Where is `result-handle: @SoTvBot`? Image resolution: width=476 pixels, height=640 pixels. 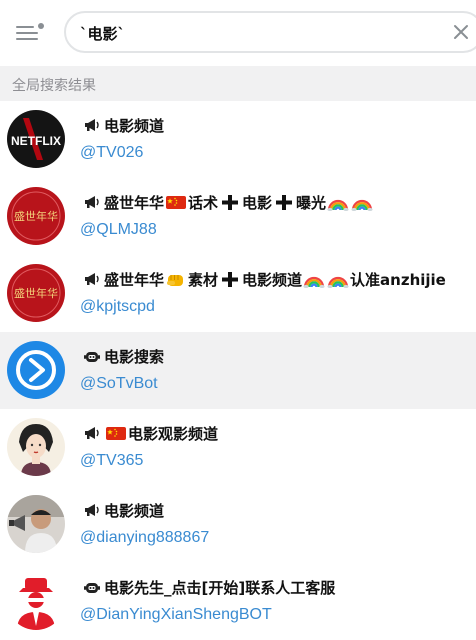 result-handle: @SoTvBot is located at coordinates (119, 383).